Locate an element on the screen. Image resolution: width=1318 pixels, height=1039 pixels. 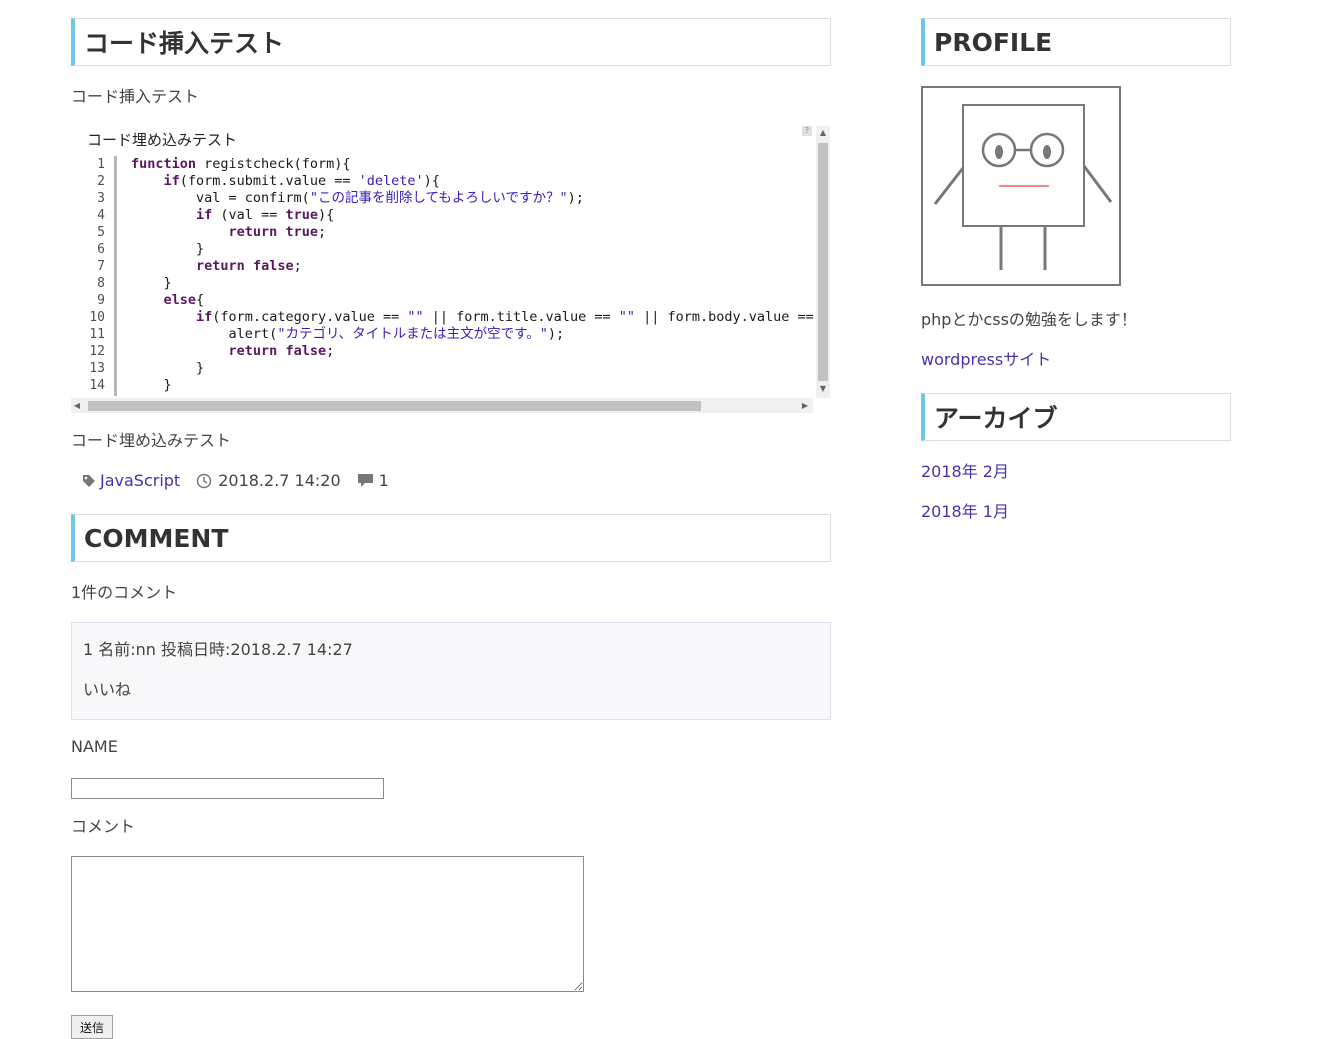
post-title: コード挿入テスト is located at coordinates (451, 42).